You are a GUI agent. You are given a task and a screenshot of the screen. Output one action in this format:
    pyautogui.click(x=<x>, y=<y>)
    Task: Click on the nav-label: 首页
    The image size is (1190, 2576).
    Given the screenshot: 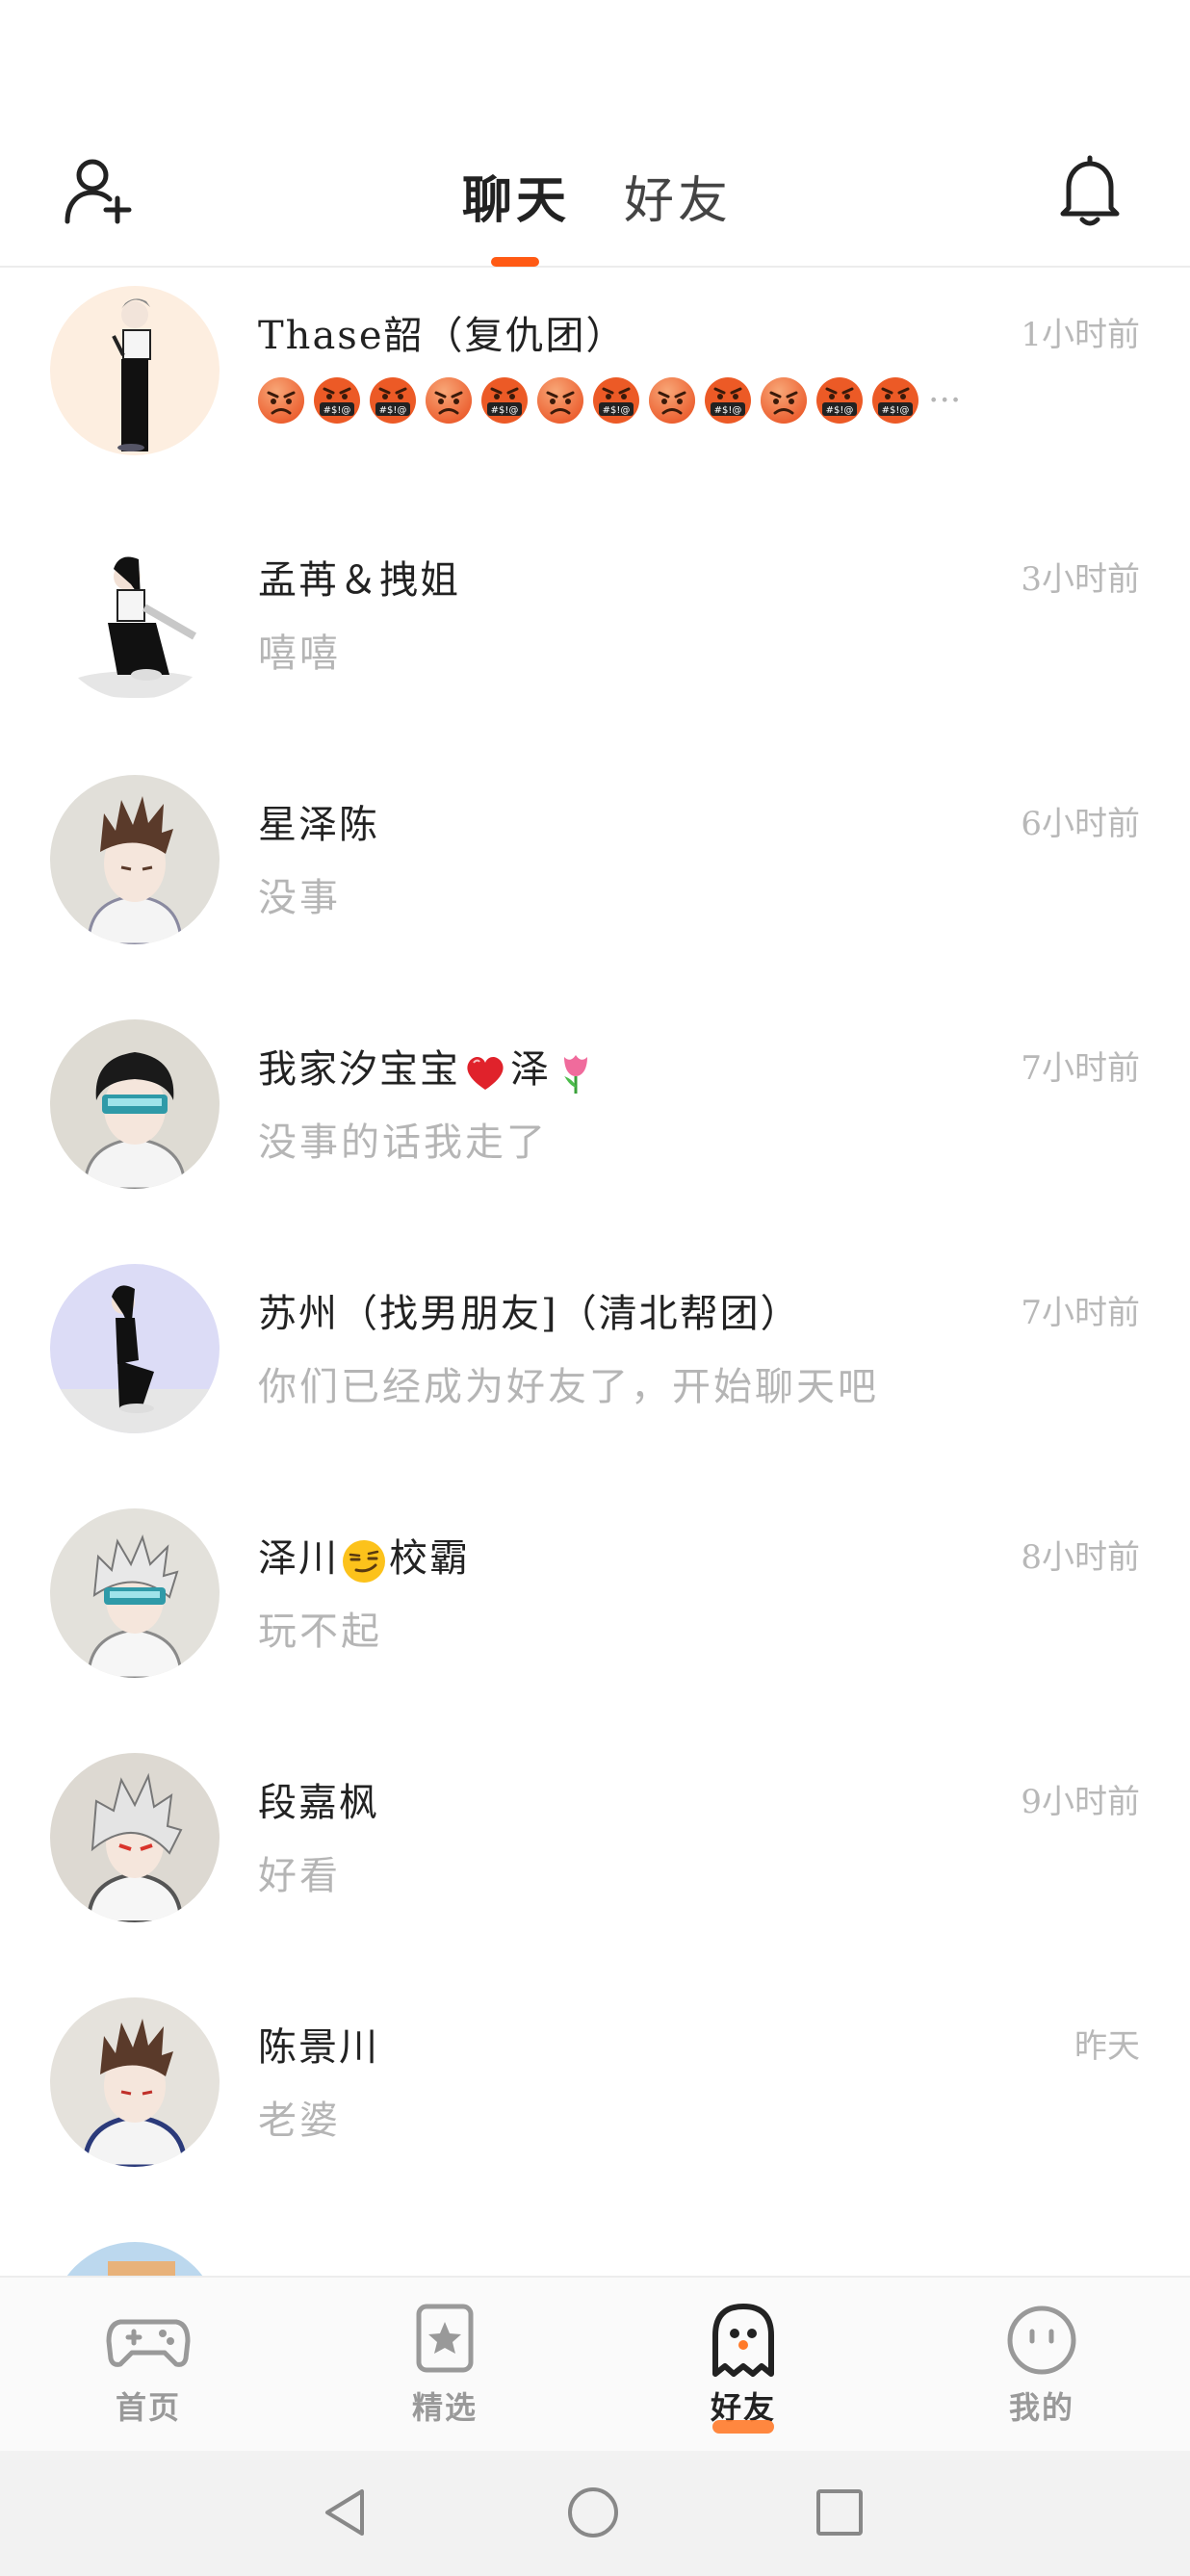 What is the action you would take?
    pyautogui.click(x=148, y=2408)
    